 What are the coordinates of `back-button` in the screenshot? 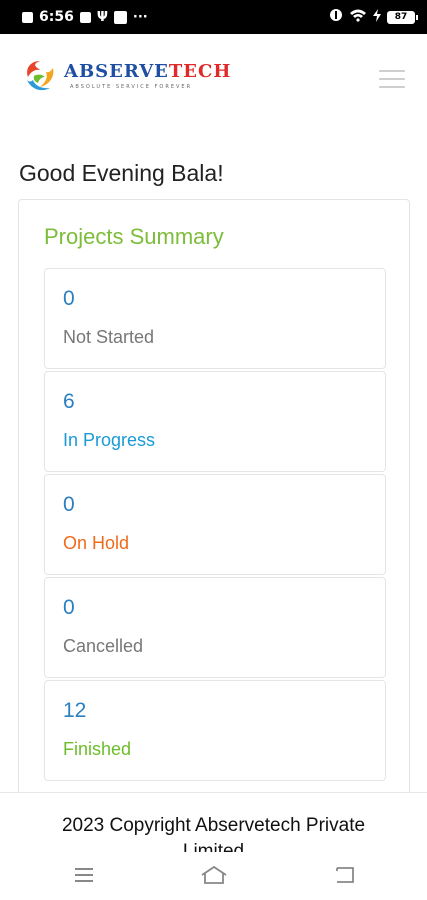 It's located at (344, 875).